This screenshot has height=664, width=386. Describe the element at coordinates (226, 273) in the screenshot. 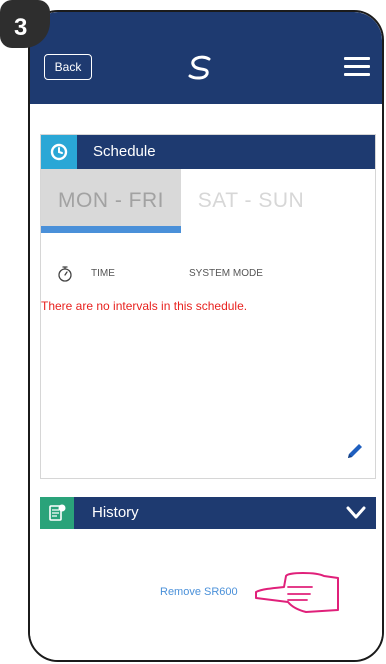

I see `system-mode-column-header: SYSTEM MODE` at that location.